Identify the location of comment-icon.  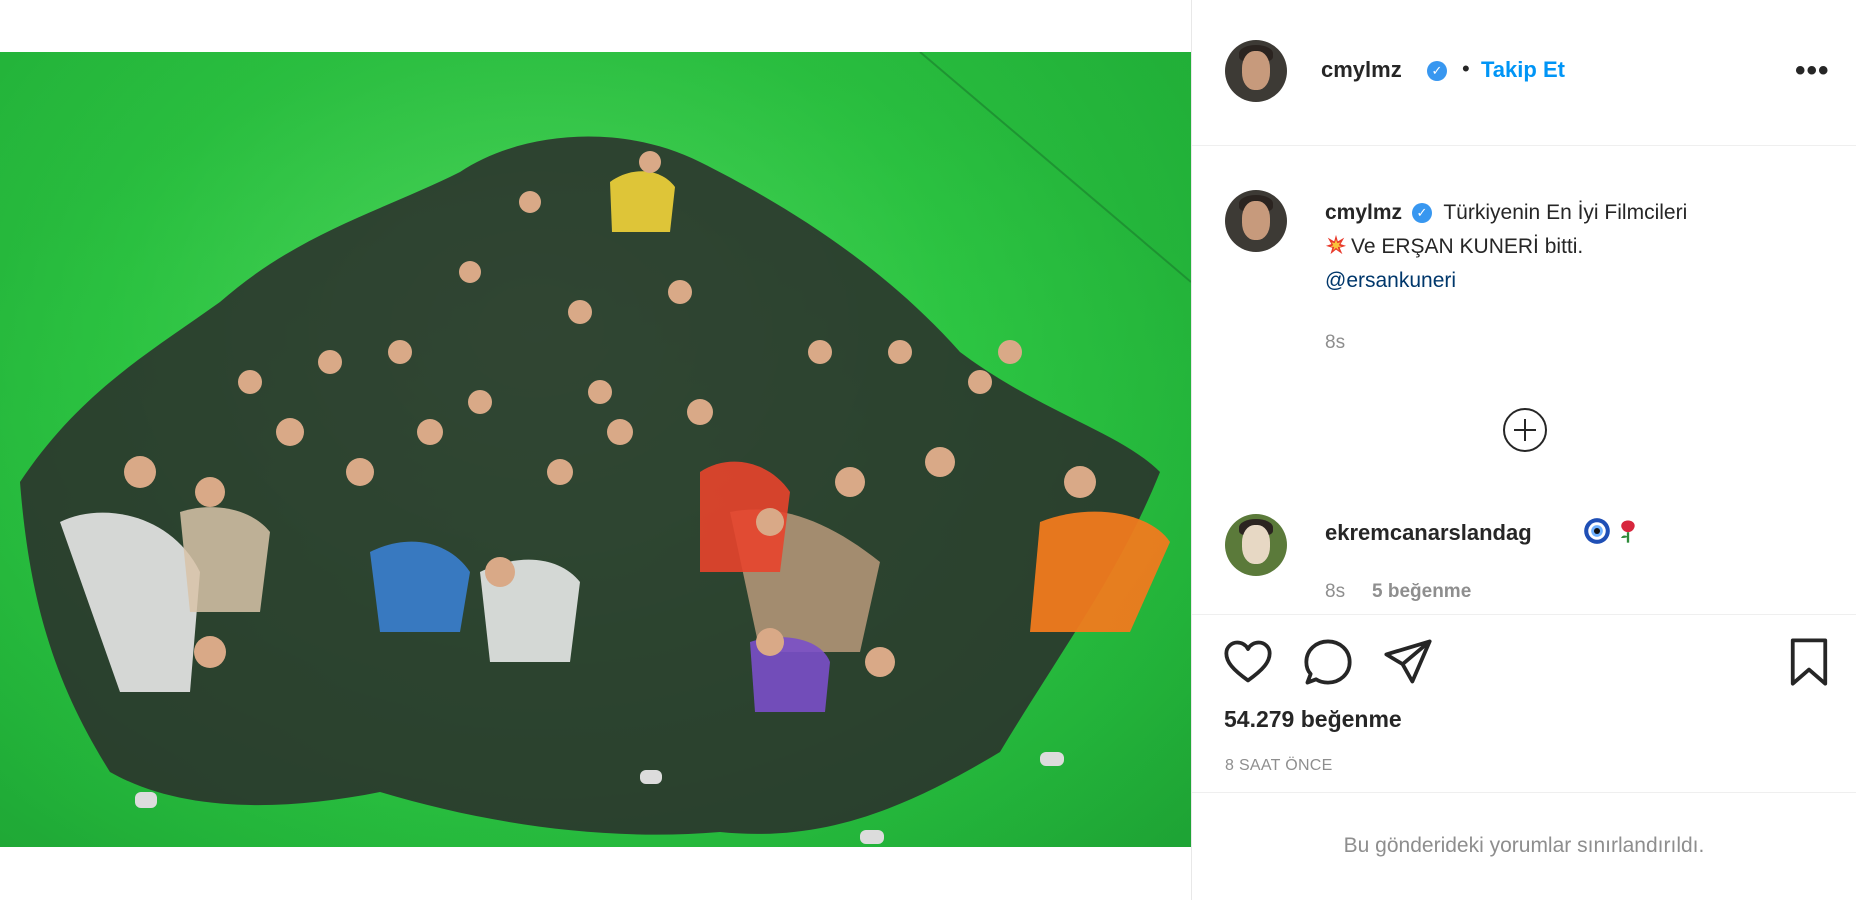
(1328, 662).